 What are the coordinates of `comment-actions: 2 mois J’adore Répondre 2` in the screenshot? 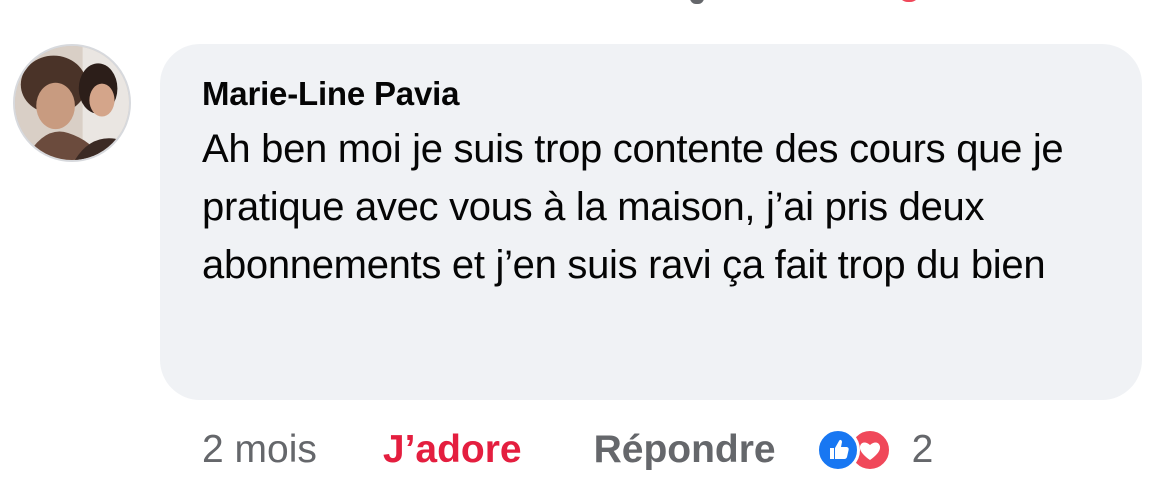 It's located at (567, 450).